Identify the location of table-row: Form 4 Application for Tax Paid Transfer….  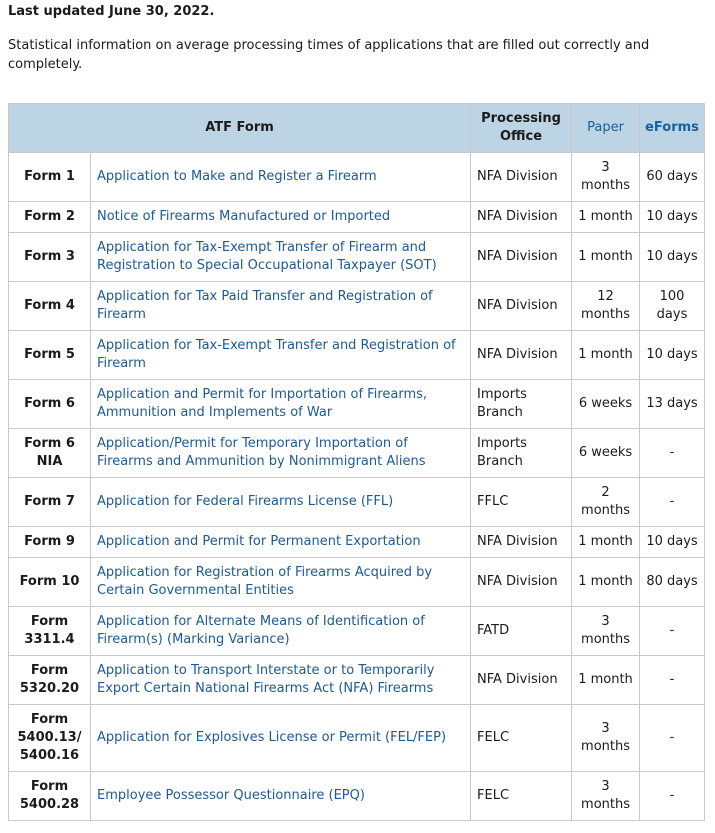
(357, 306).